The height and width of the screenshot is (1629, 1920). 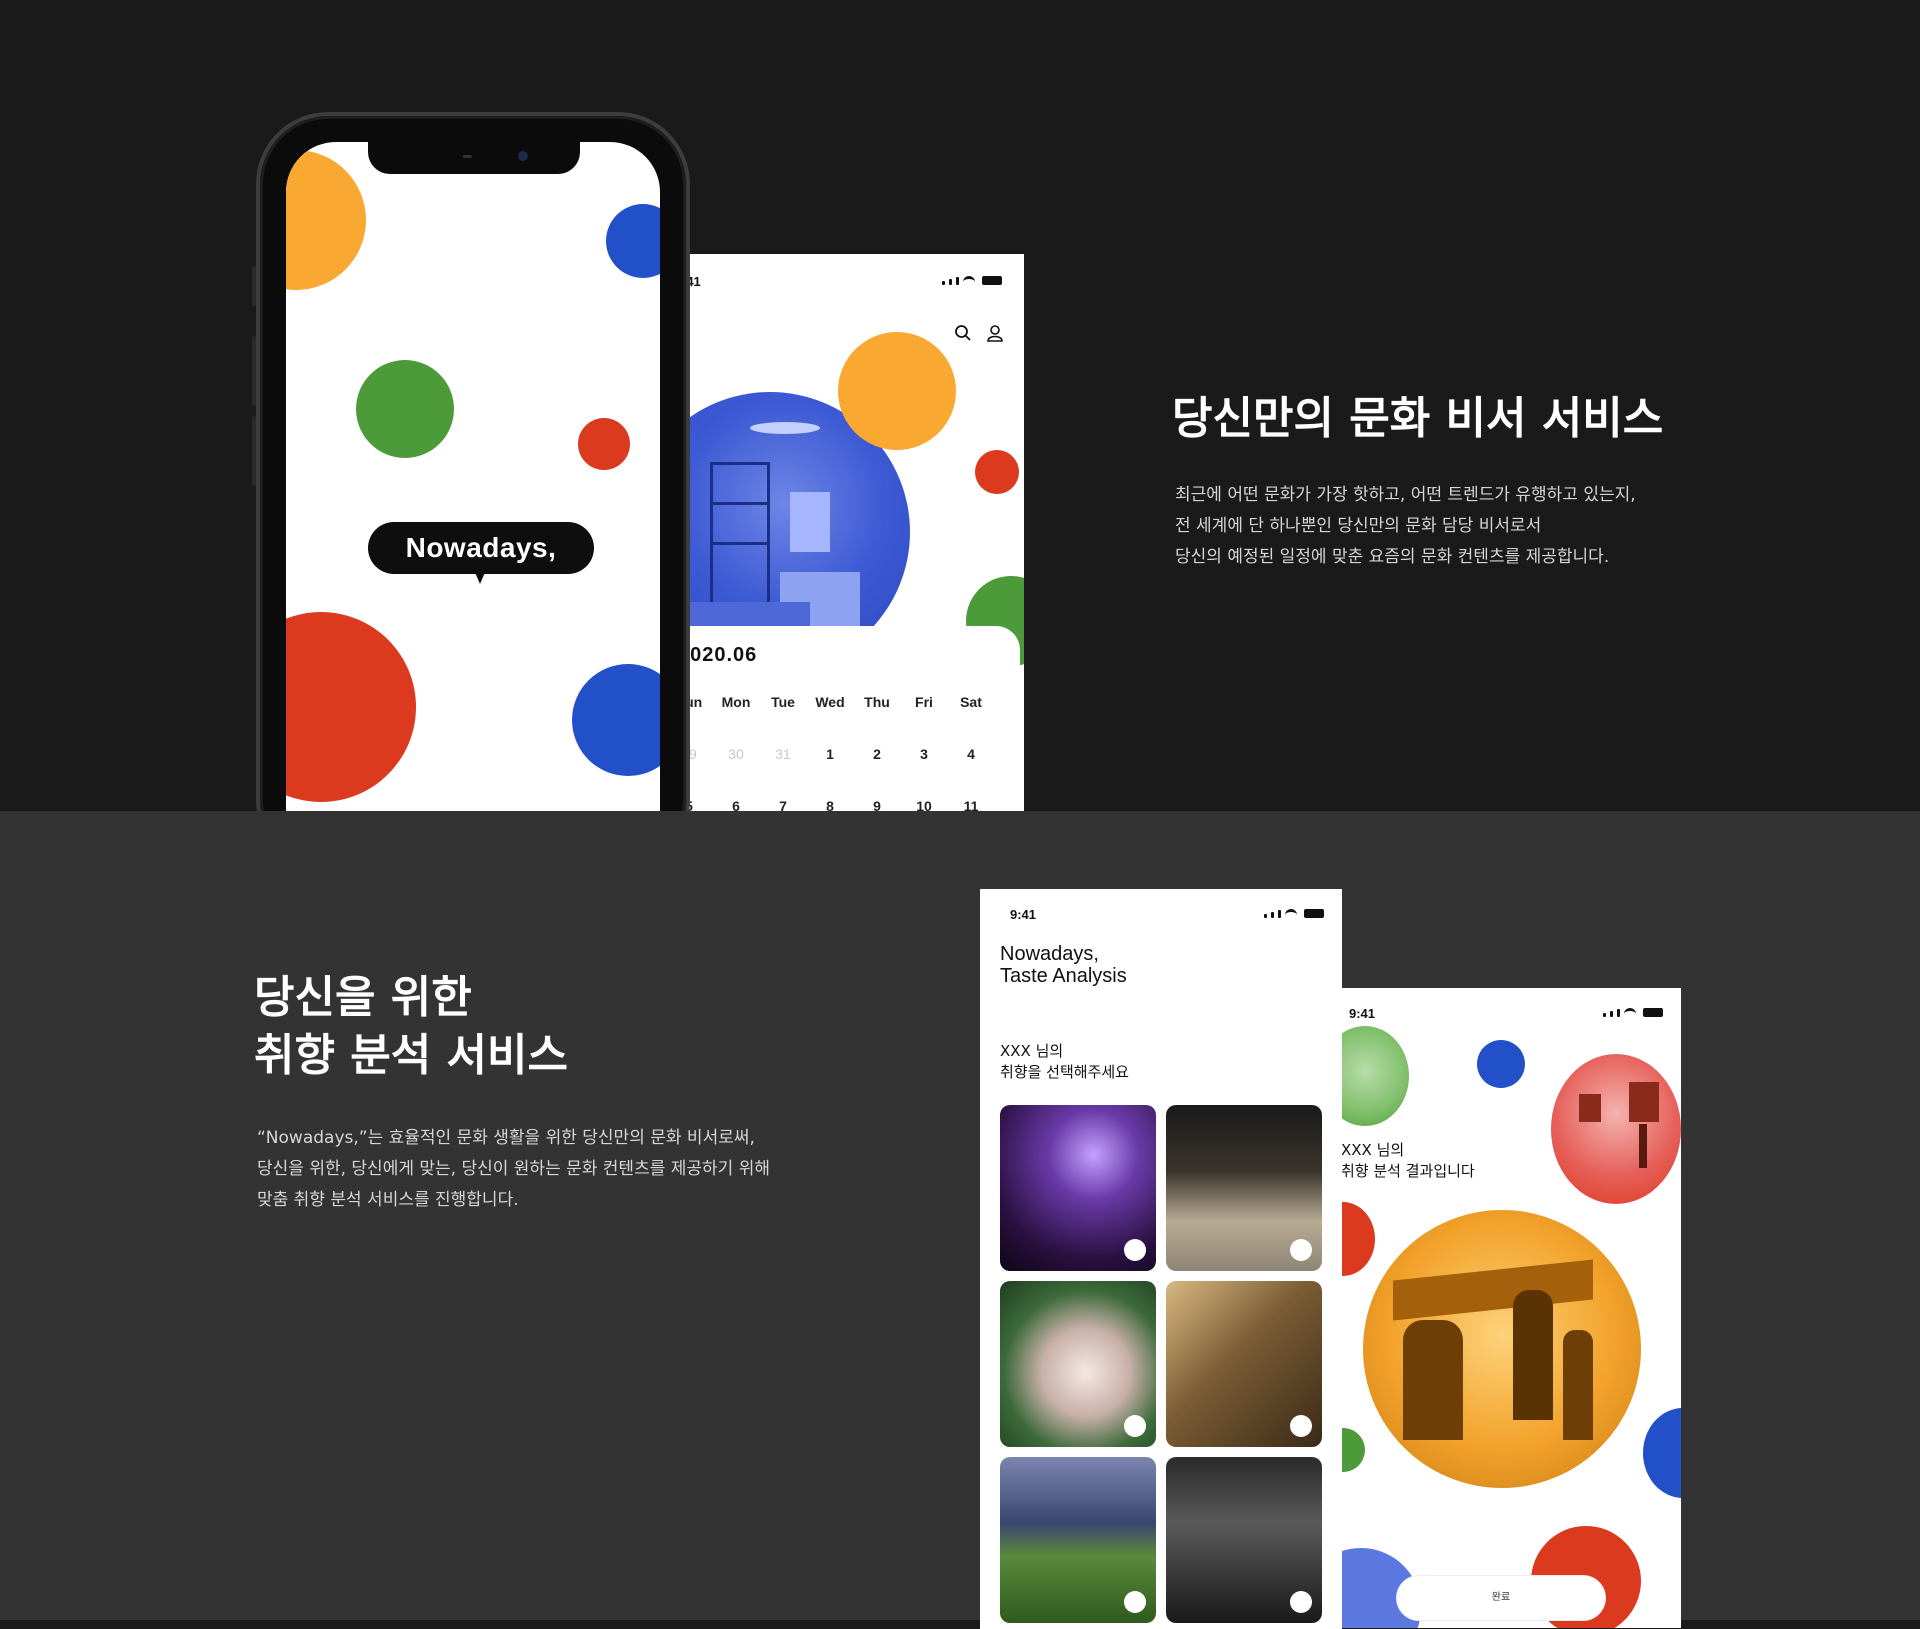 What do you see at coordinates (481, 547) in the screenshot?
I see `brand-name: Nowadays,` at bounding box center [481, 547].